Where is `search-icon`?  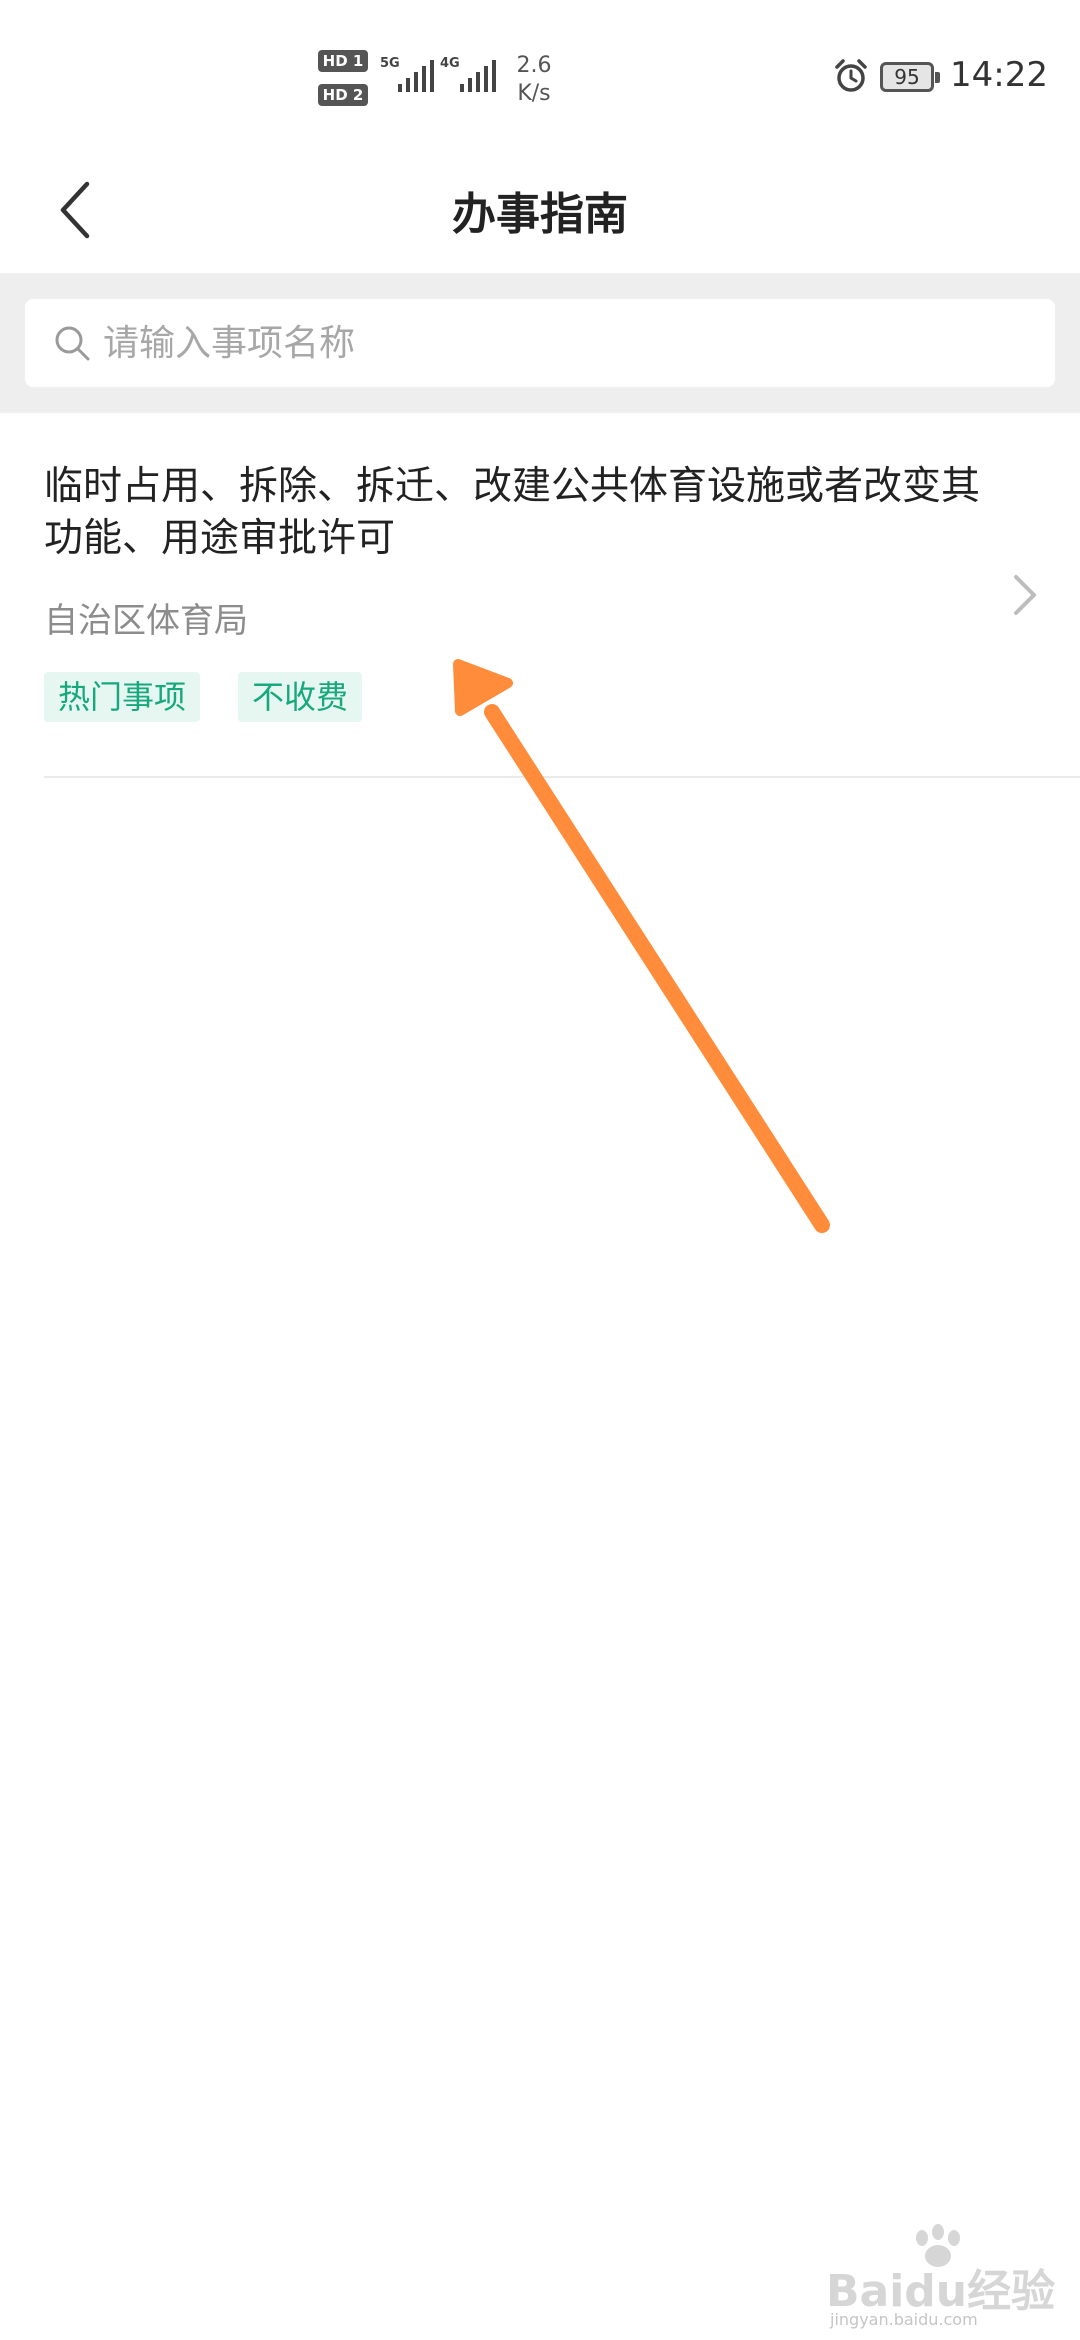
search-icon is located at coordinates (72, 343).